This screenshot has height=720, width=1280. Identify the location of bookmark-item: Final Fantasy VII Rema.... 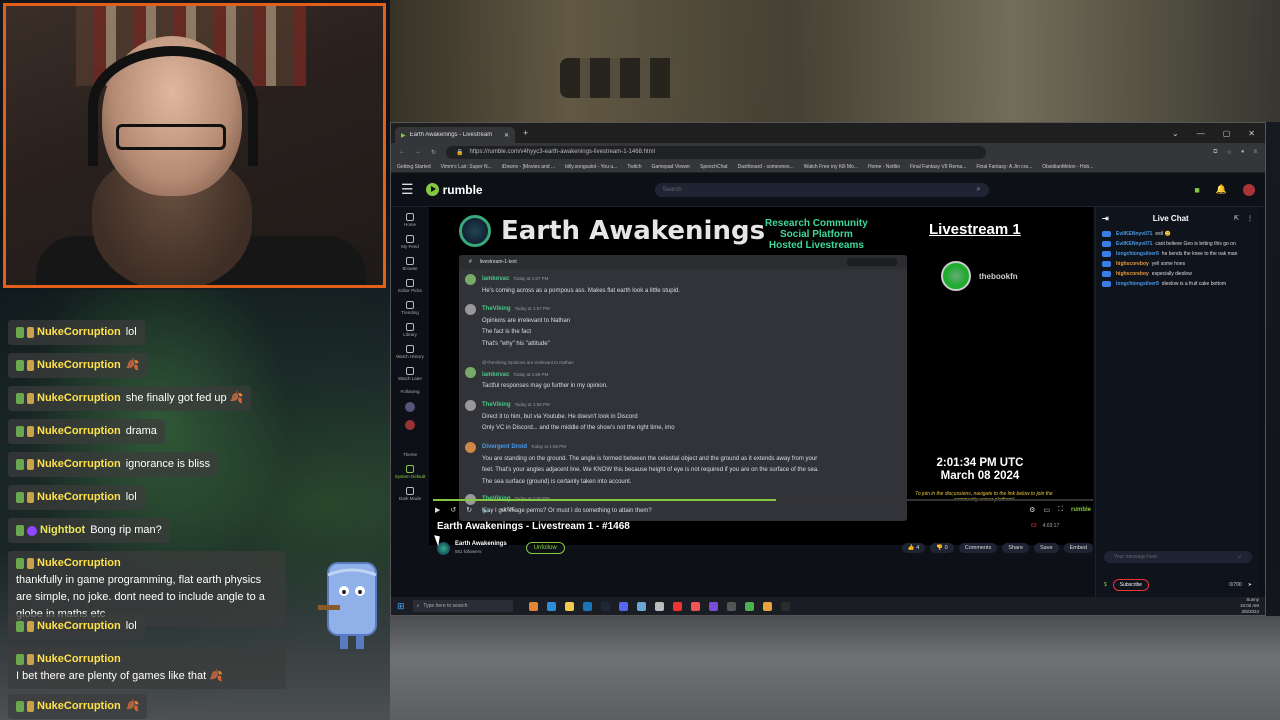
(938, 167).